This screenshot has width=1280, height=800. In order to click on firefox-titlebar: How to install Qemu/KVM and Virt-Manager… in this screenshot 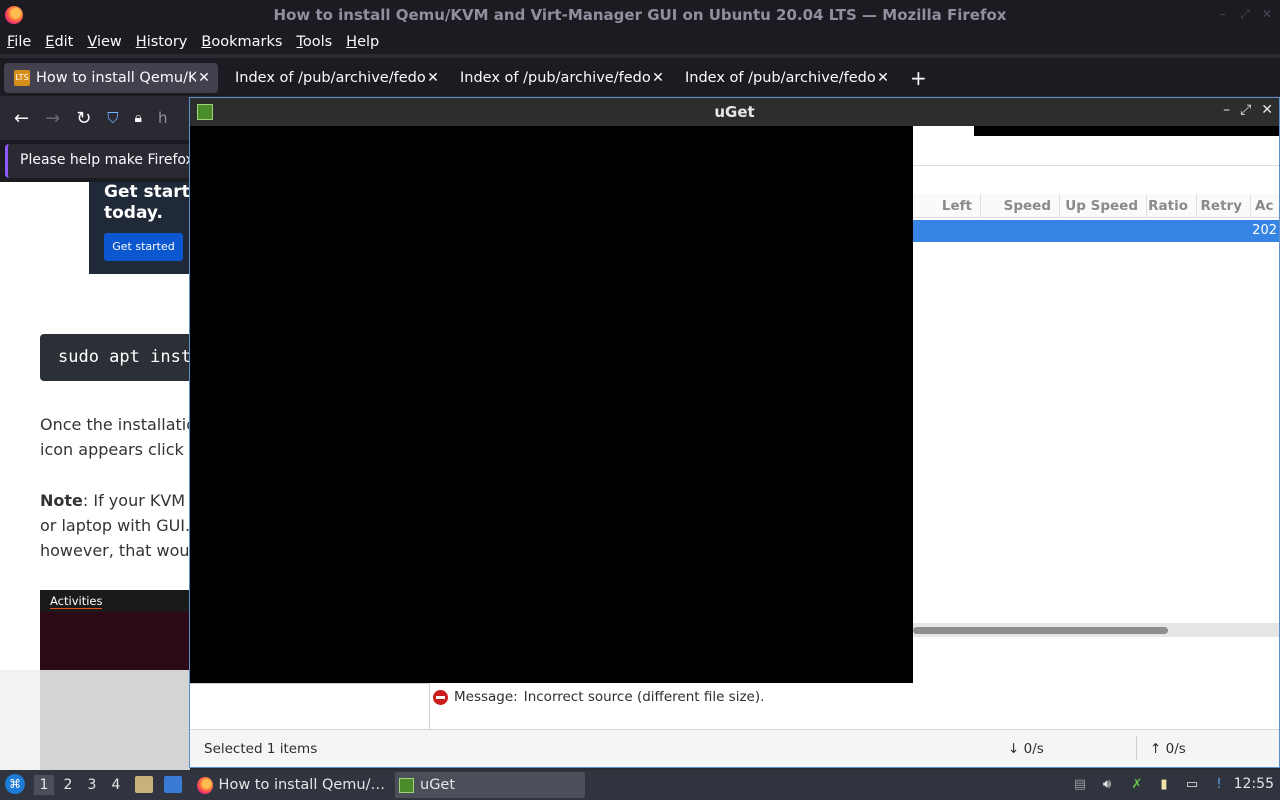, I will do `click(640, 15)`.